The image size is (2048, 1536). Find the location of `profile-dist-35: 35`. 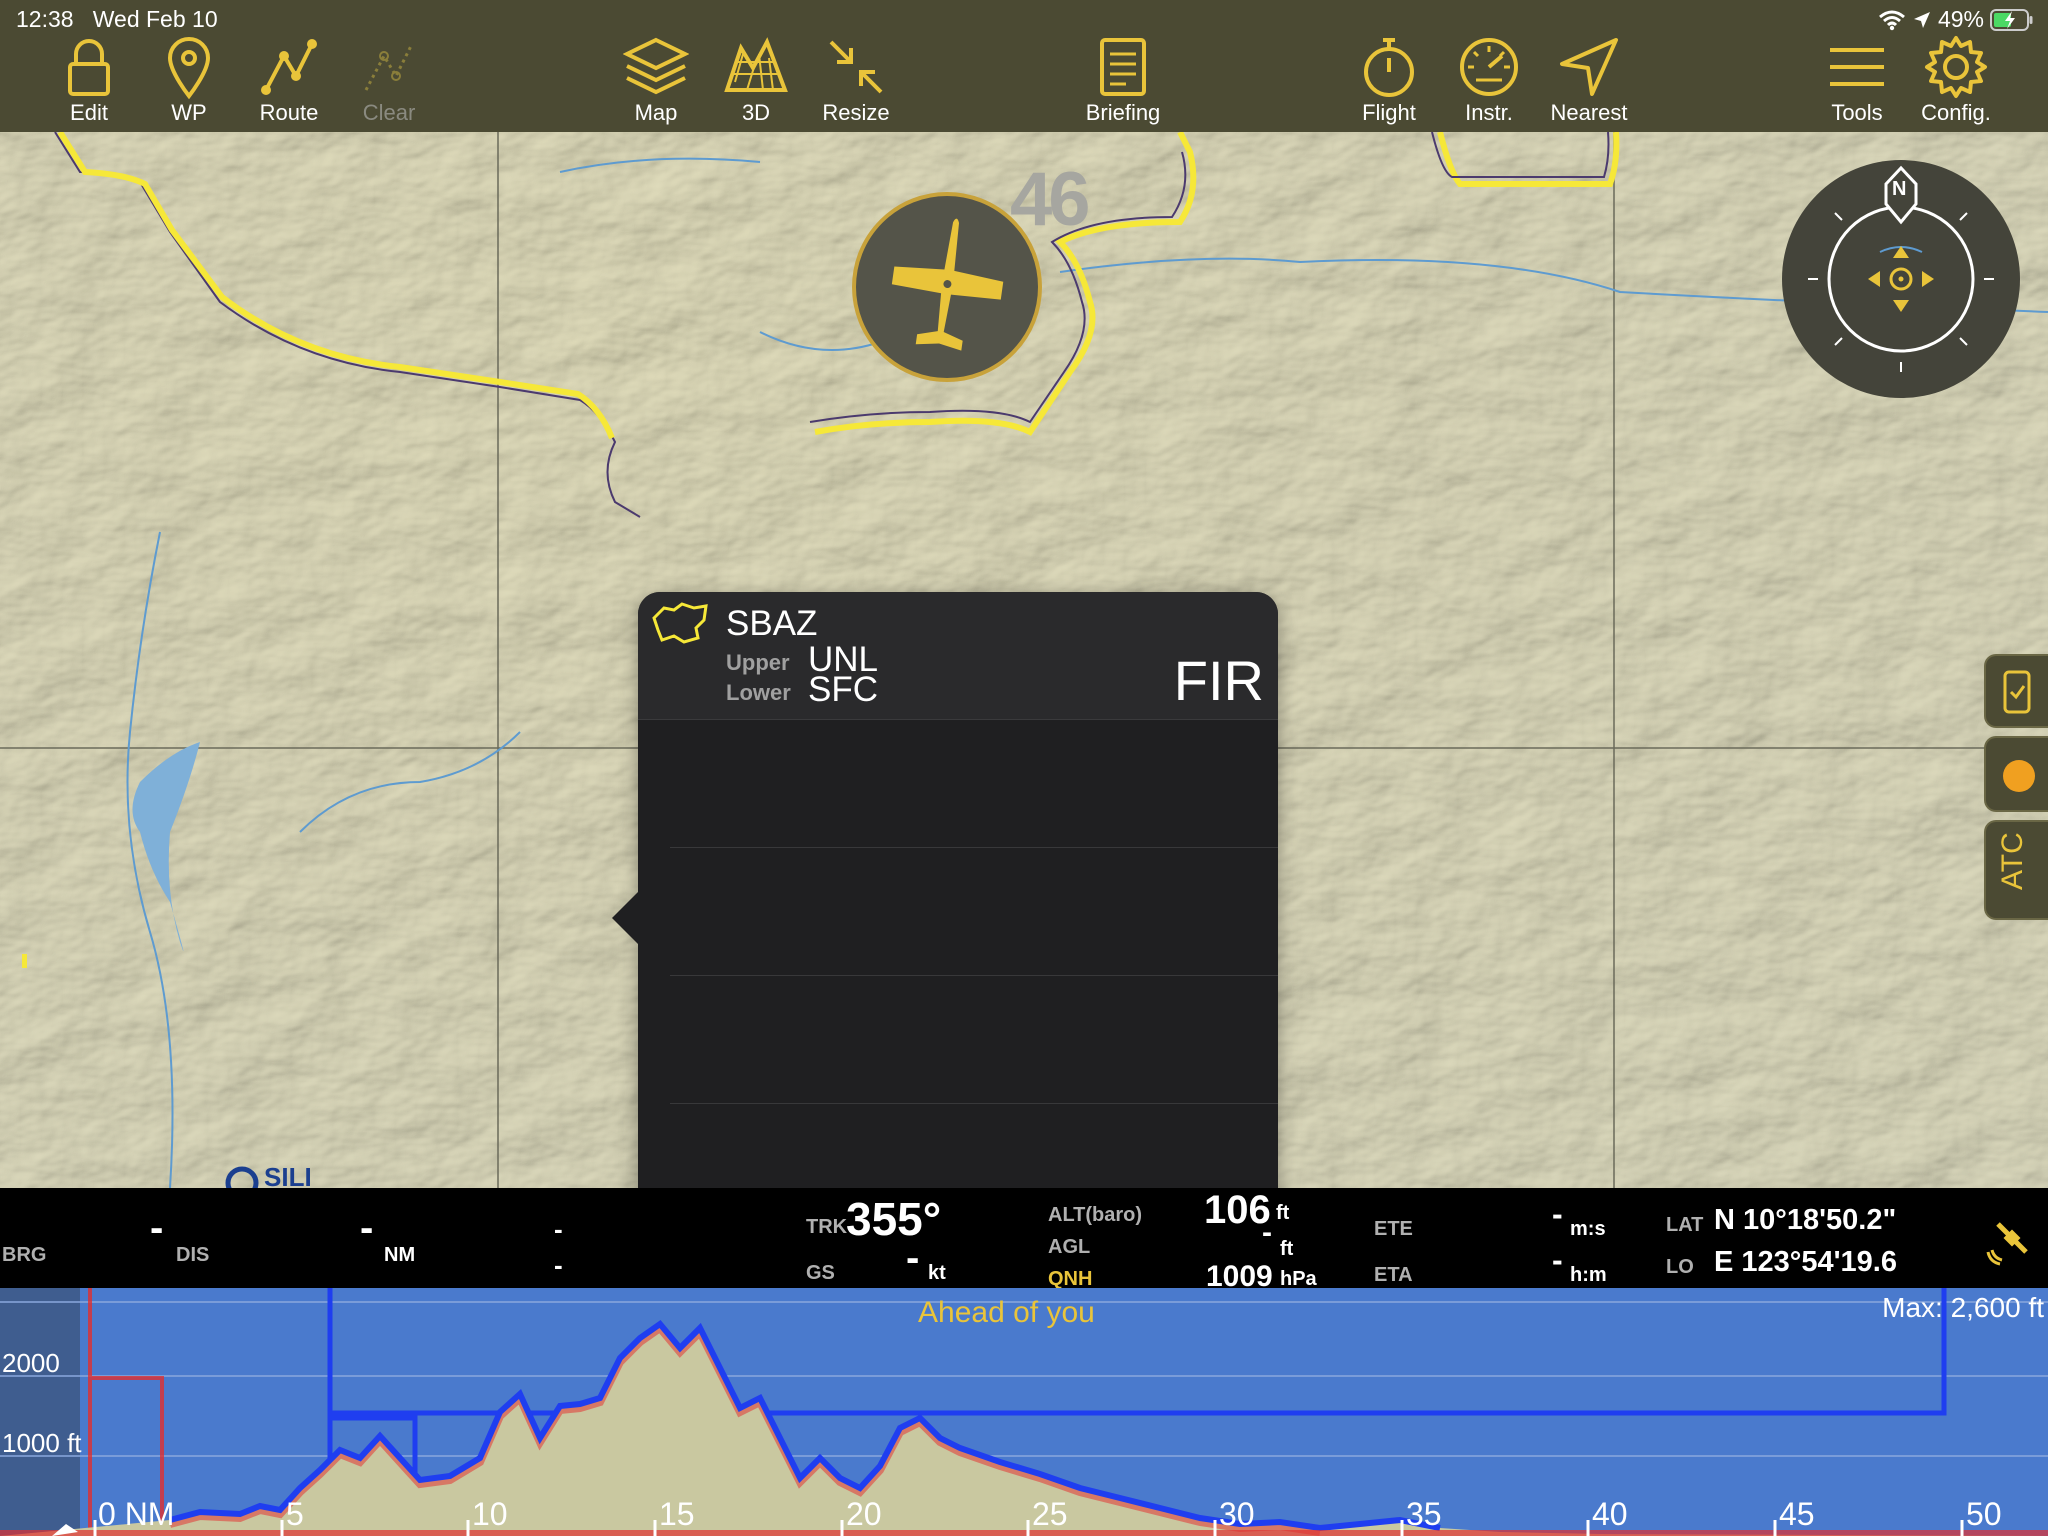

profile-dist-35: 35 is located at coordinates (1424, 1514).